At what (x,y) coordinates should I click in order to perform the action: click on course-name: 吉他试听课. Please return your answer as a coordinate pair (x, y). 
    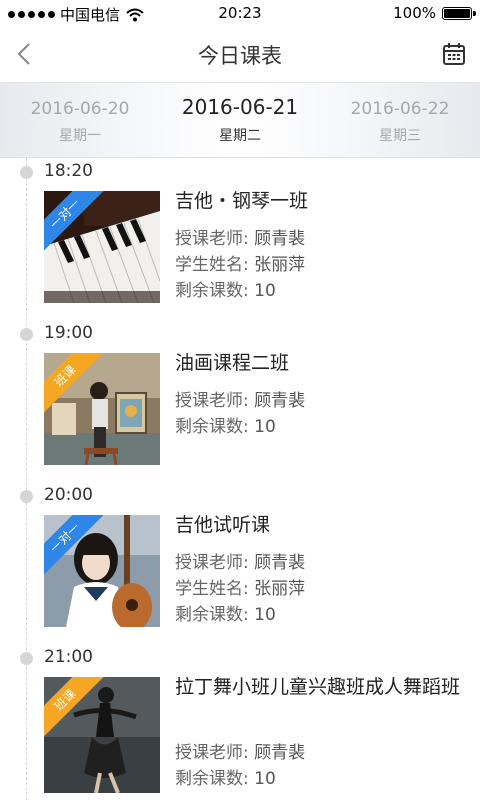
    Looking at the image, I should click on (223, 525).